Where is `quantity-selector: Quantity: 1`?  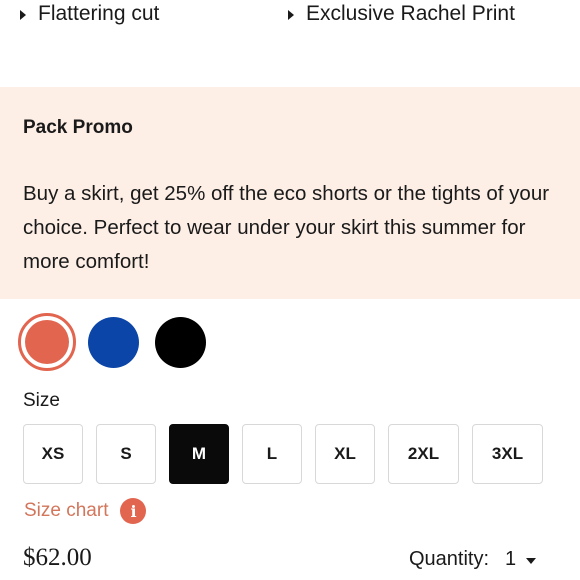
quantity-selector: Quantity: 1 is located at coordinates (473, 559).